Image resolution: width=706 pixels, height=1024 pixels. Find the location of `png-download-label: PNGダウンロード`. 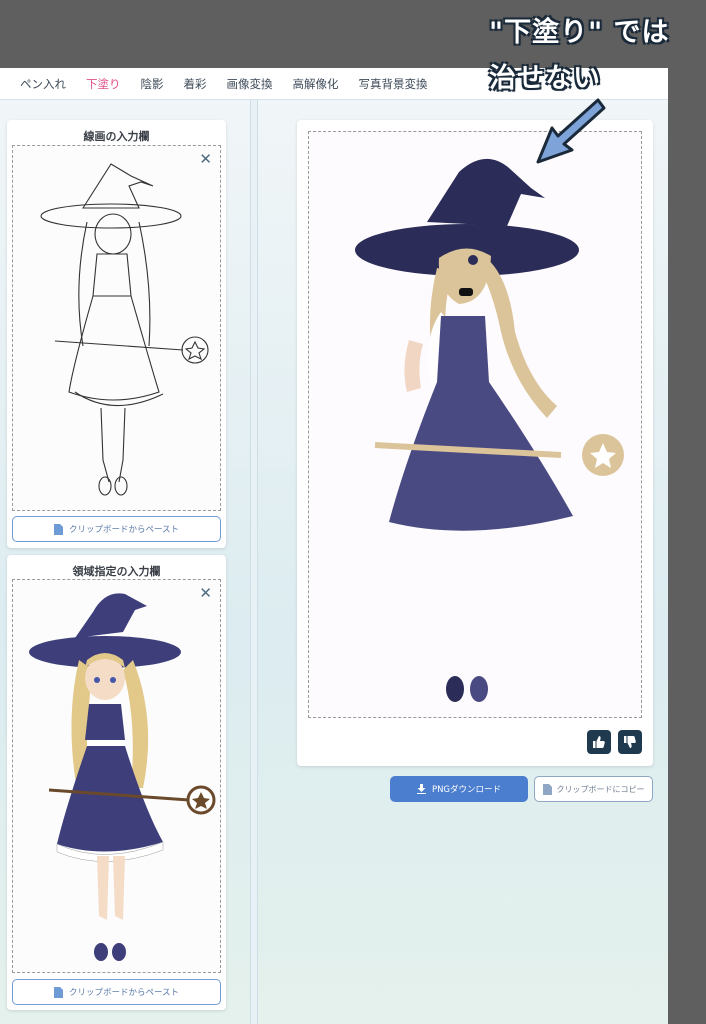

png-download-label: PNGダウンロード is located at coordinates (466, 790).